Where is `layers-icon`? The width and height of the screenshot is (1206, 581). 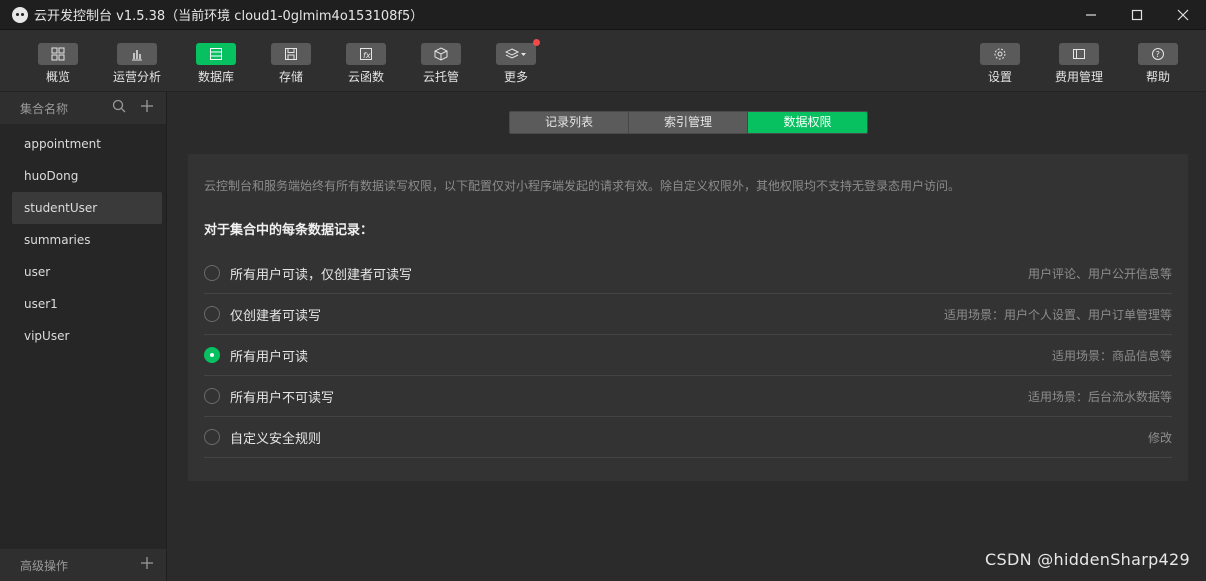
layers-icon is located at coordinates (515, 53).